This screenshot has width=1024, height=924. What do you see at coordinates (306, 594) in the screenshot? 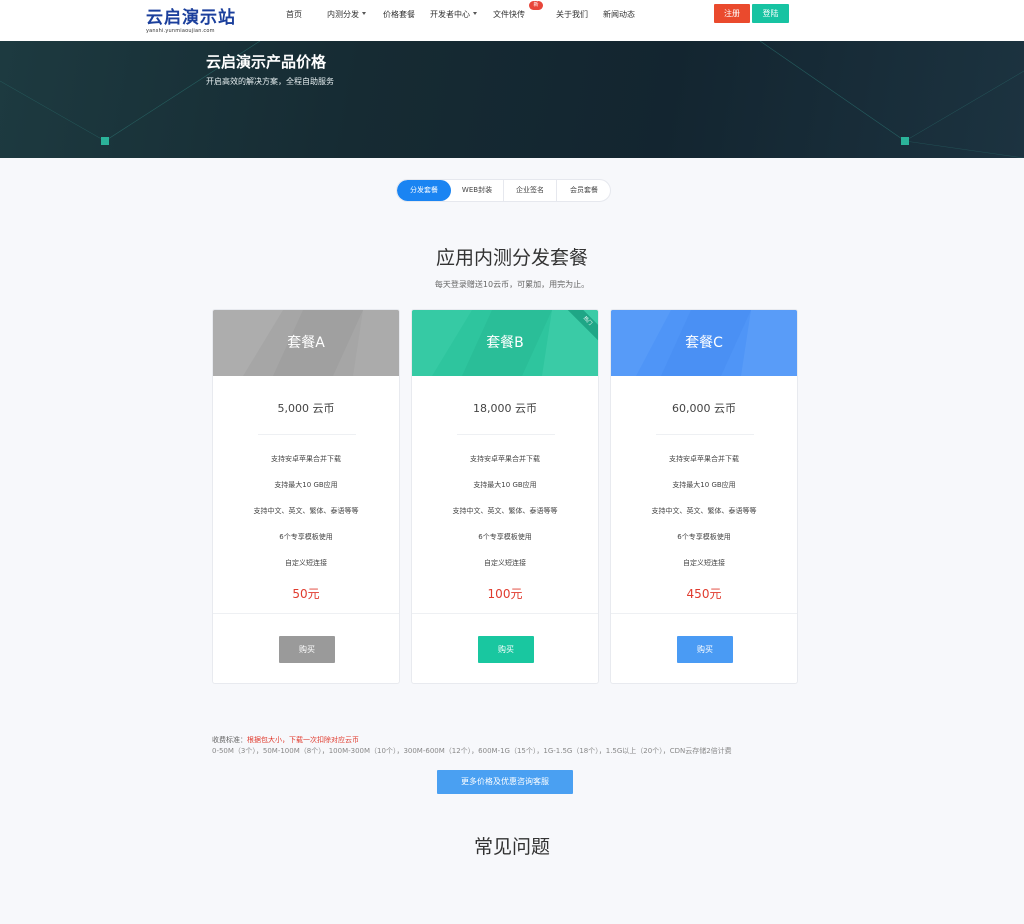
I see `plan-price: 50元` at bounding box center [306, 594].